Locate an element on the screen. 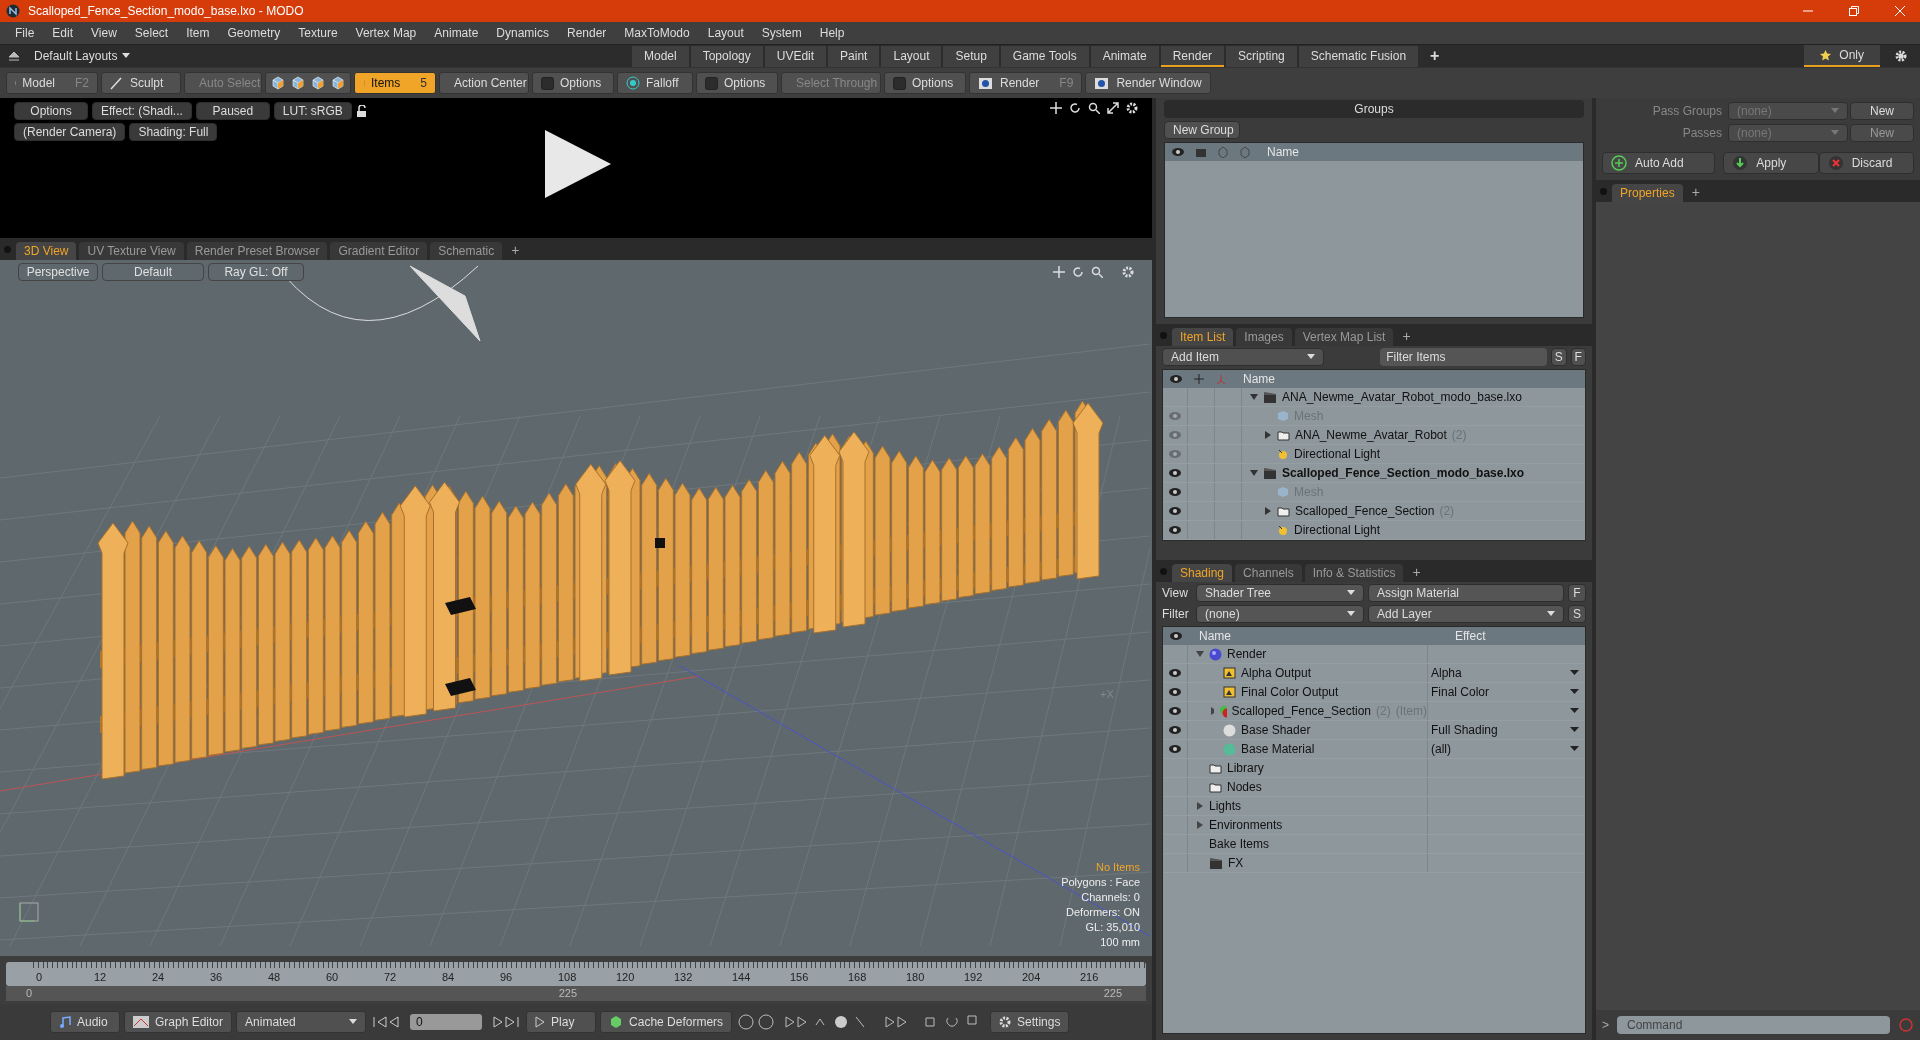 The height and width of the screenshot is (1040, 1920). add-layer-dropdown: Add Layer is located at coordinates (1466, 614).